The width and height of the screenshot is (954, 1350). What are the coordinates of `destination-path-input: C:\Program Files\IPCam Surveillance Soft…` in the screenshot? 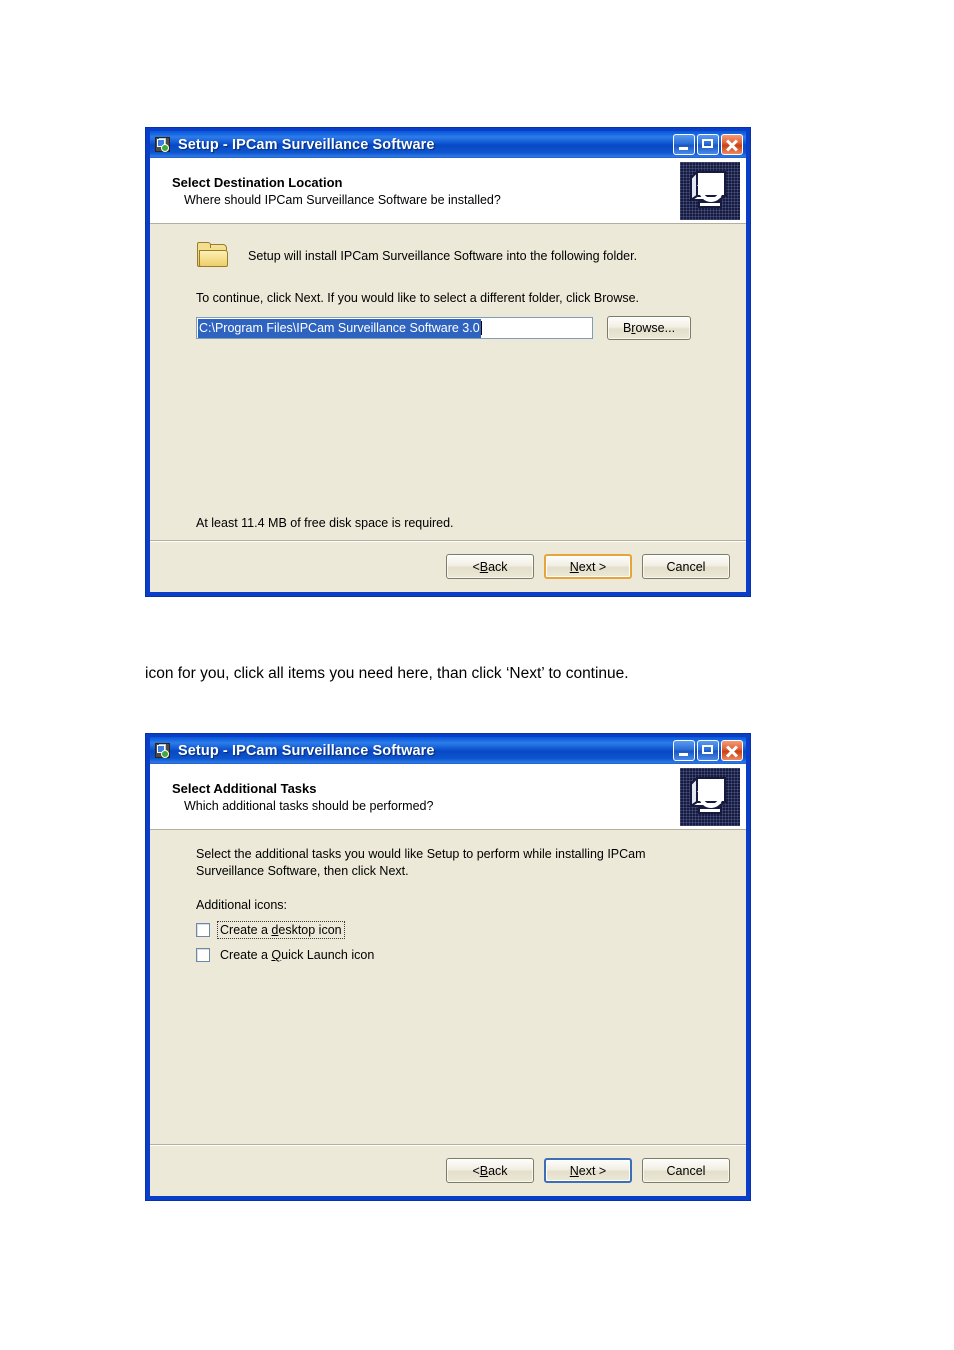 It's located at (394, 328).